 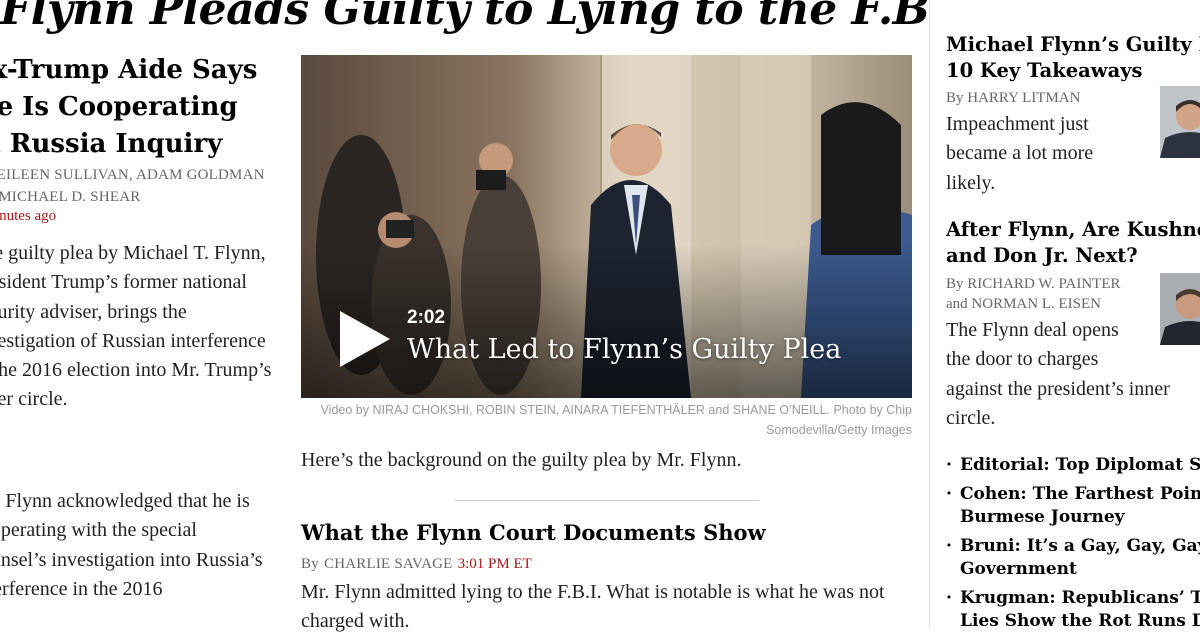 I want to click on list-item-line-2: Government, so click(x=1018, y=569).